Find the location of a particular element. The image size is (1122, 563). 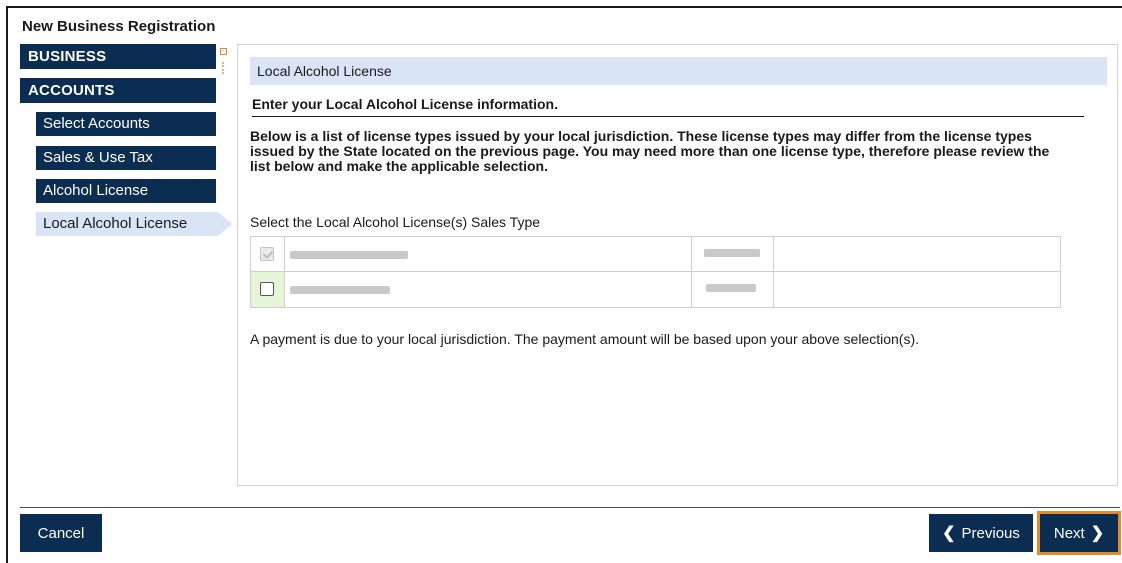

collapse-icon: - is located at coordinates (223, 51).